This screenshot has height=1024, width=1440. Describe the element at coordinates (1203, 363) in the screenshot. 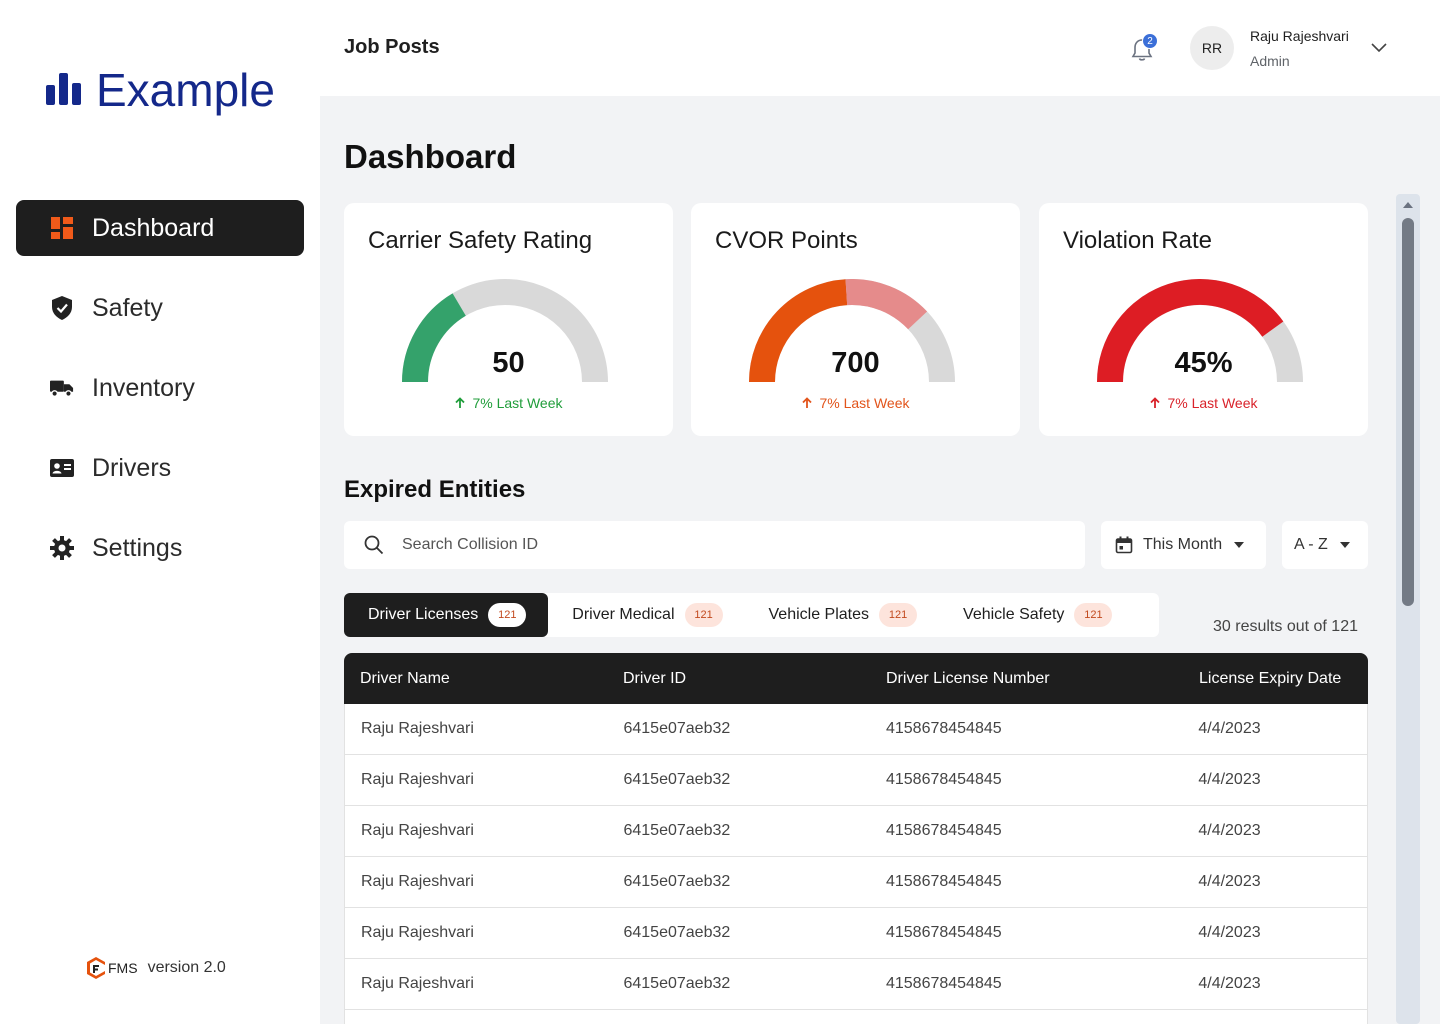

I see `gauge-value: 45%` at that location.